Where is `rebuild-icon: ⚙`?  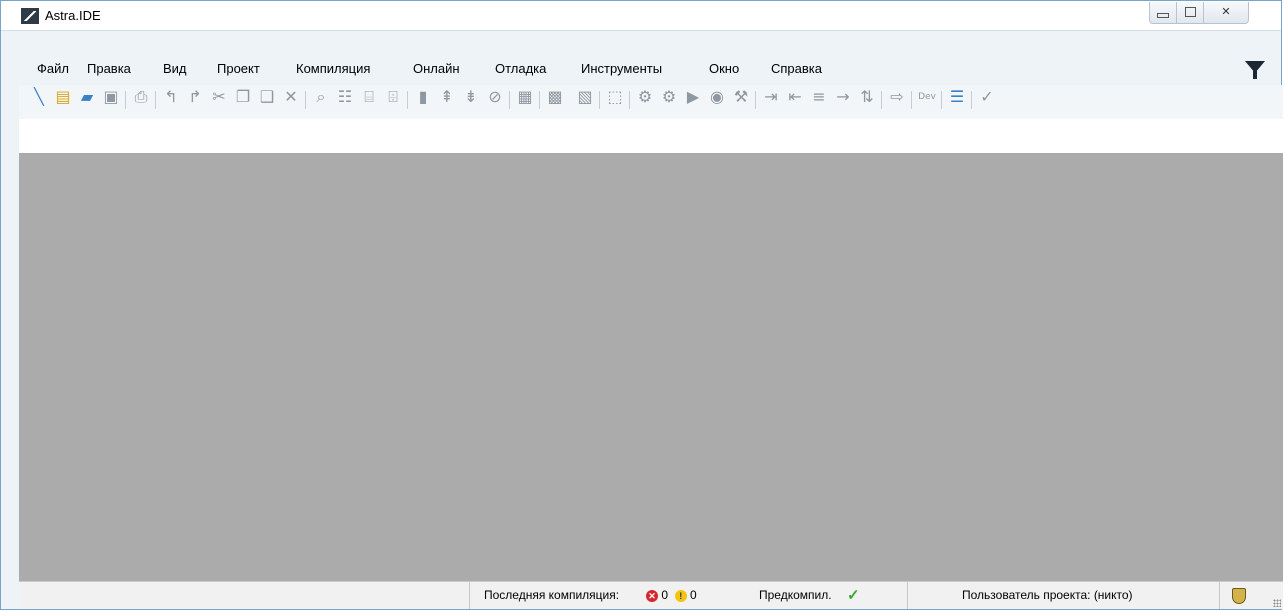 rebuild-icon: ⚙ is located at coordinates (669, 97).